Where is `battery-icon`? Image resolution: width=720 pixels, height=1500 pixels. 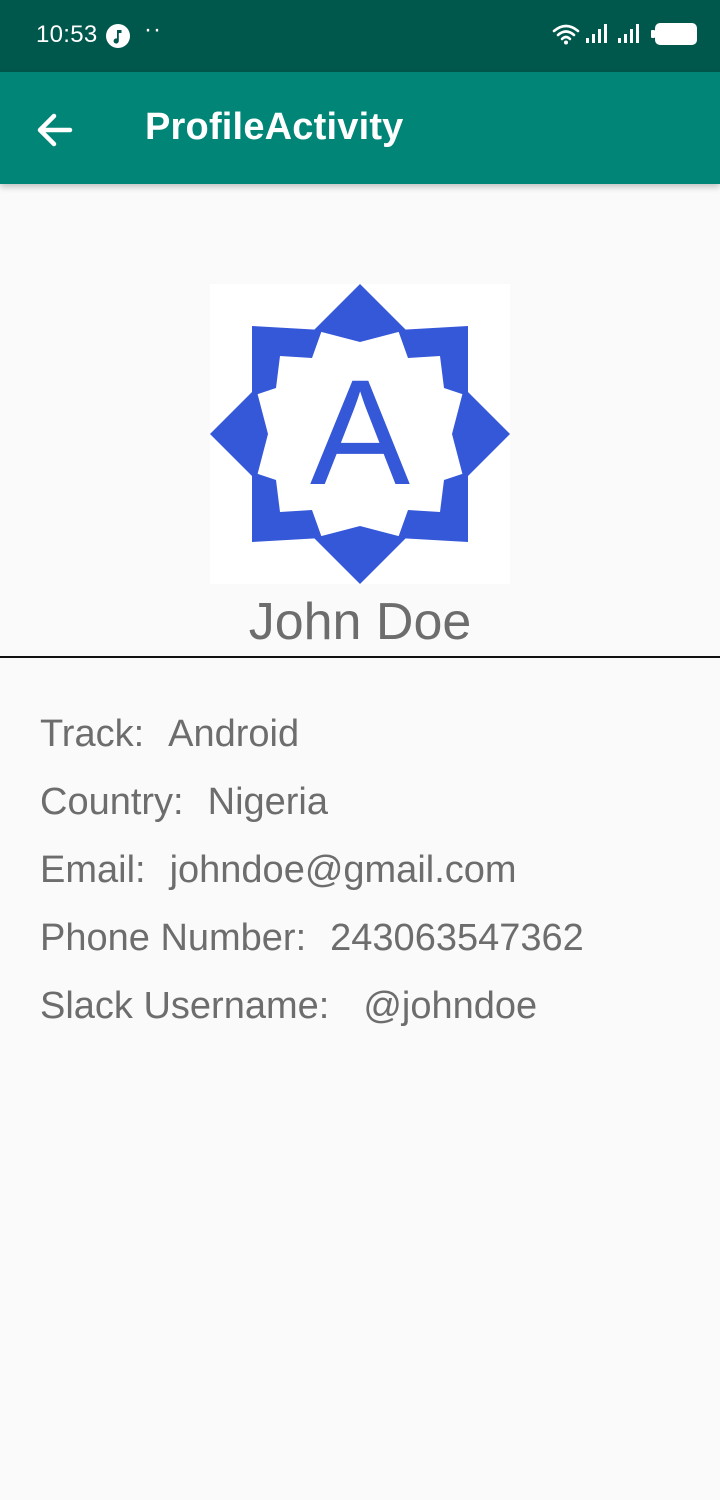
battery-icon is located at coordinates (674, 34).